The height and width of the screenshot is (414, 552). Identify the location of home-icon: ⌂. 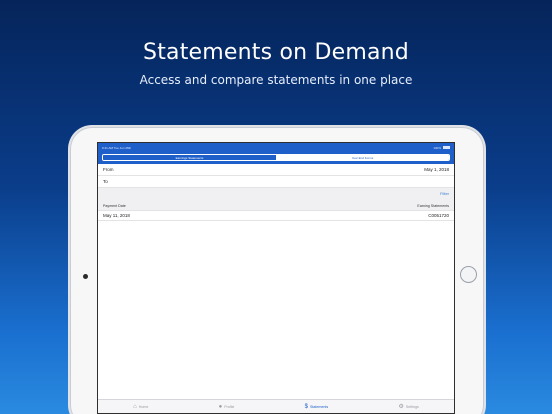
(135, 406).